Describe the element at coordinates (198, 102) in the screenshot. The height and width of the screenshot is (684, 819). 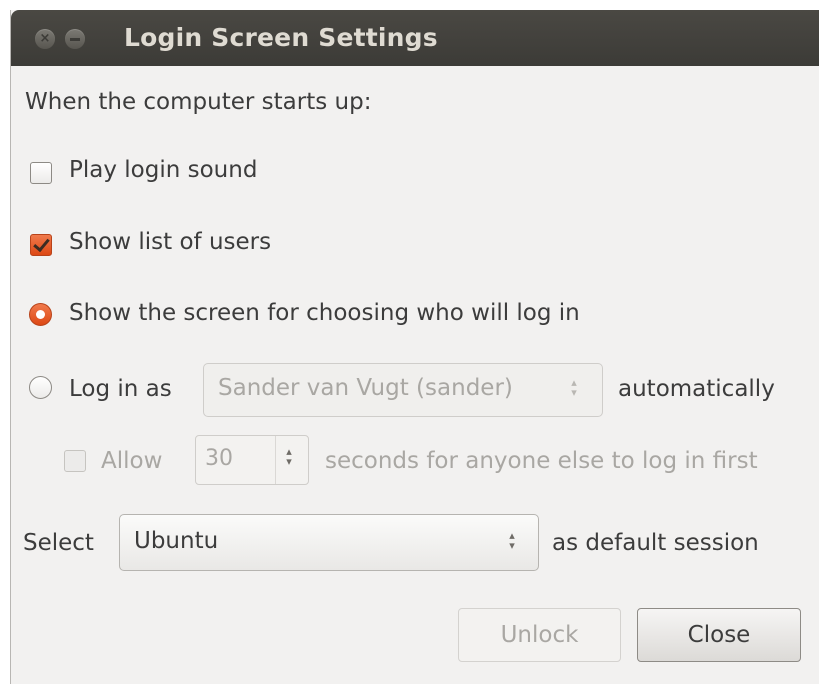
I see `startup-heading: When the computer starts up:` at that location.